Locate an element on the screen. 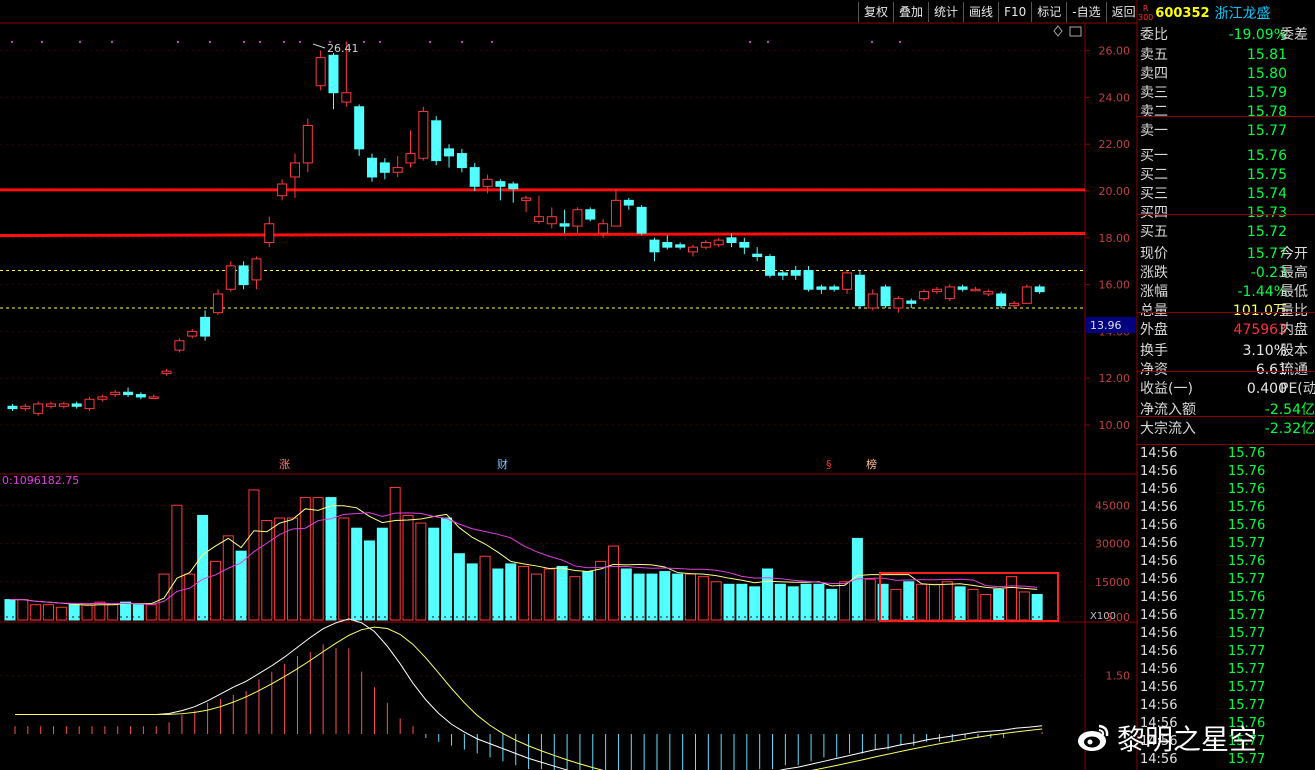 This screenshot has width=1315, height=770. stock-header: R 300 600352 浙江龙盛 is located at coordinates (1204, 13).